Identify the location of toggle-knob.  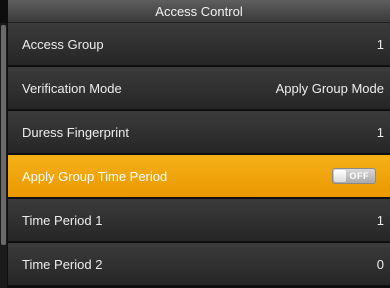
(340, 176).